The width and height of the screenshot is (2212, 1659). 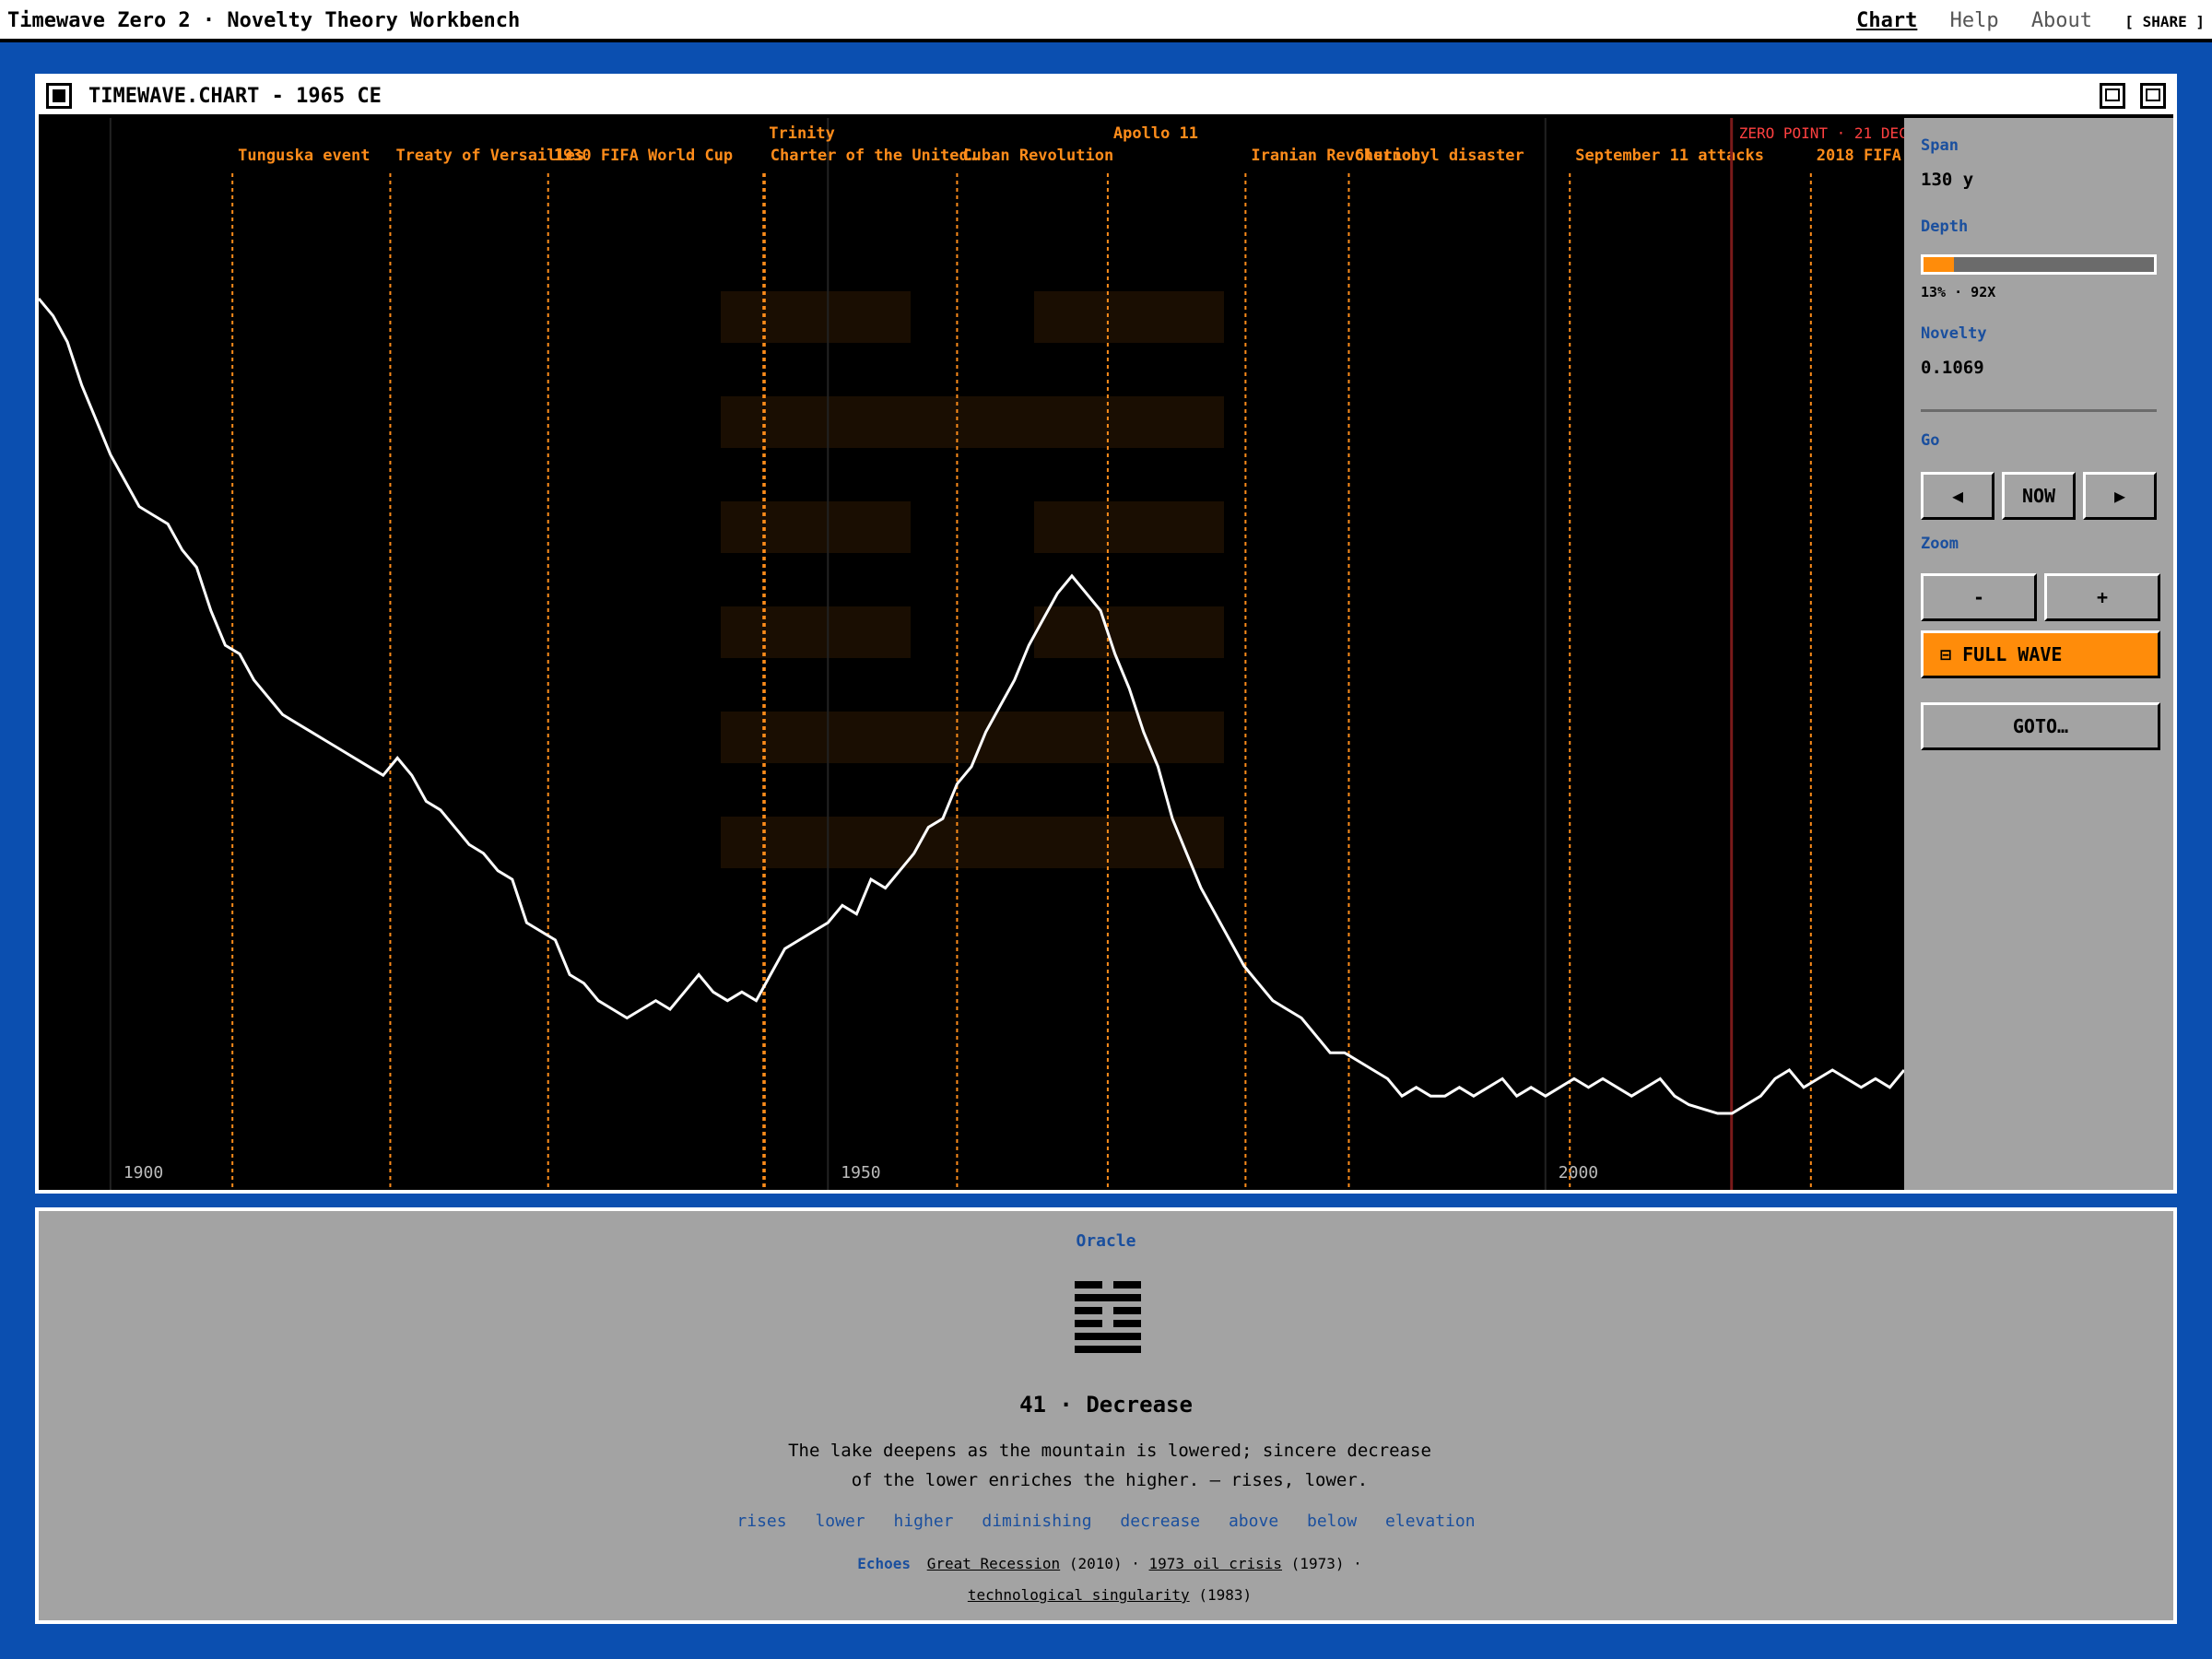 I want to click on nav-about: About, so click(x=2061, y=20).